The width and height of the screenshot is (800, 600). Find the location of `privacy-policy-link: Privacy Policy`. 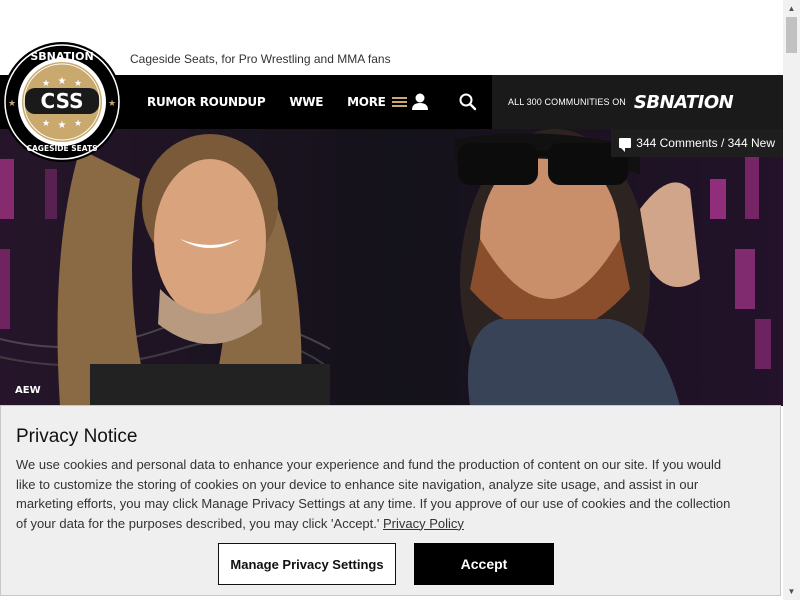

privacy-policy-link: Privacy Policy is located at coordinates (423, 523).